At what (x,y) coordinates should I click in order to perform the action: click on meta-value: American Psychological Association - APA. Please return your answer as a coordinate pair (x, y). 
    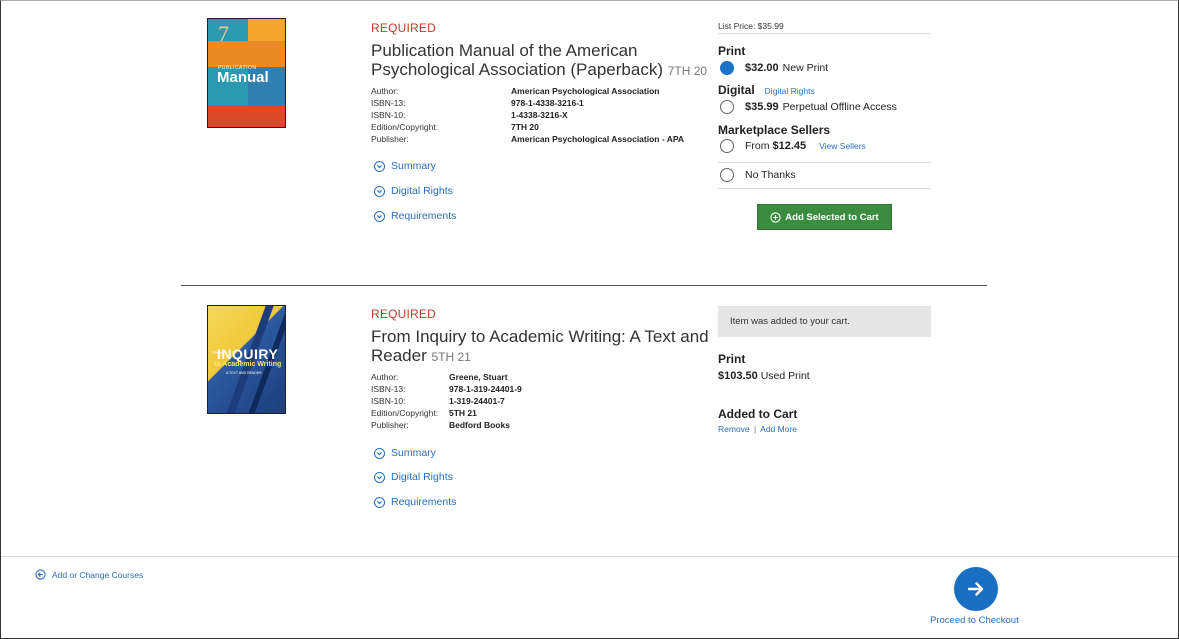
    Looking at the image, I should click on (598, 139).